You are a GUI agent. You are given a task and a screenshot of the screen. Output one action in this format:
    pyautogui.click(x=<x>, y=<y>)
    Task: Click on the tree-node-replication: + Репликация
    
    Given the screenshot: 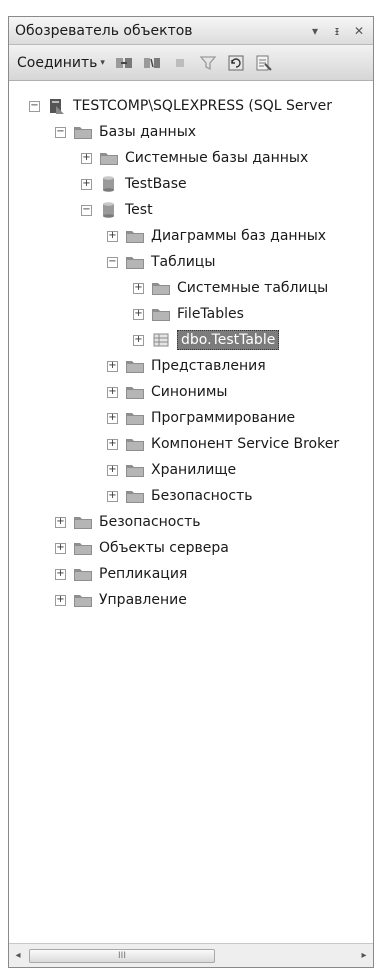 What is the action you would take?
    pyautogui.click(x=121, y=574)
    